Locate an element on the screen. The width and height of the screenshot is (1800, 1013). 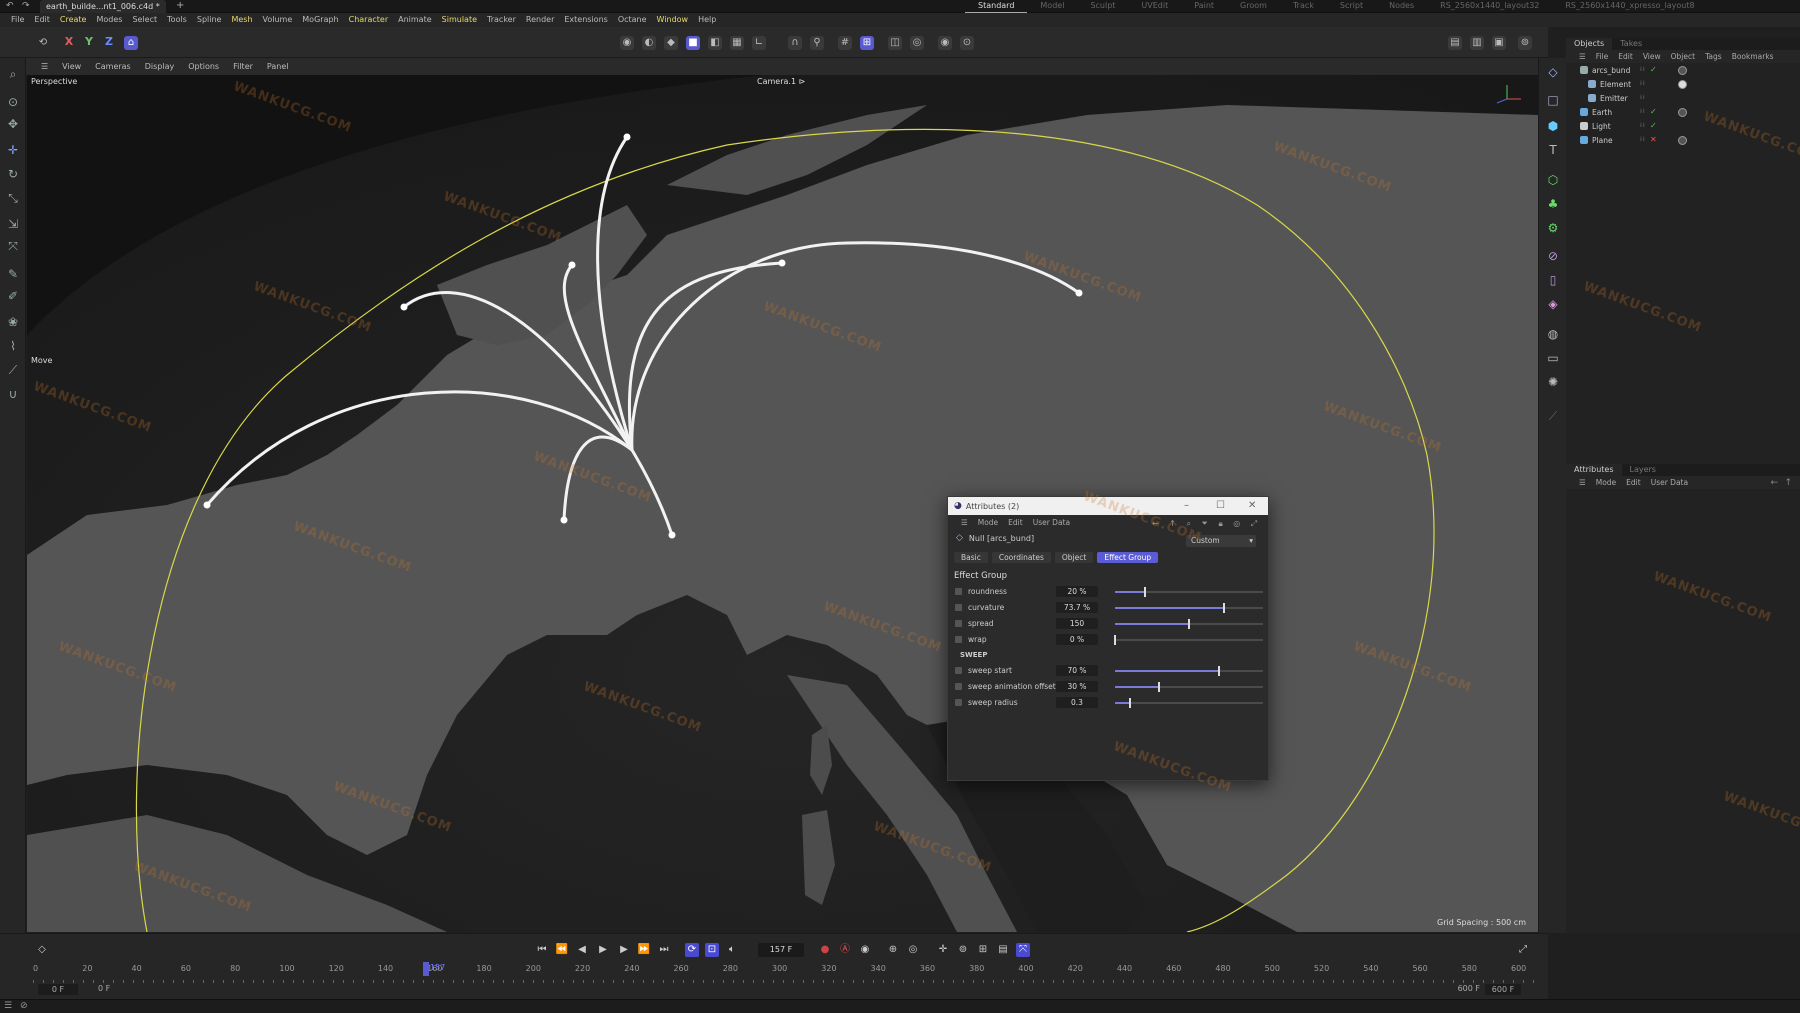
tag-icon: ▯ is located at coordinates (1553, 280).